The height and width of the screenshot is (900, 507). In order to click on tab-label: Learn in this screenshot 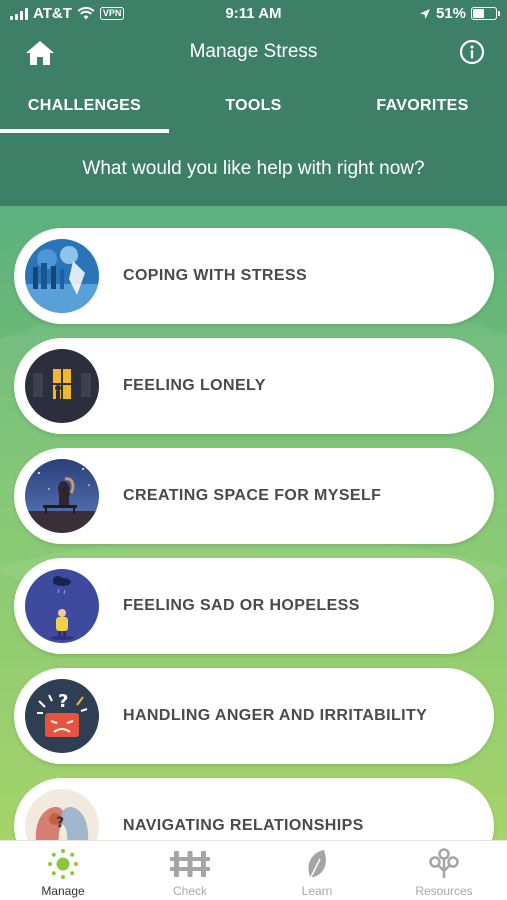, I will do `click(317, 891)`.